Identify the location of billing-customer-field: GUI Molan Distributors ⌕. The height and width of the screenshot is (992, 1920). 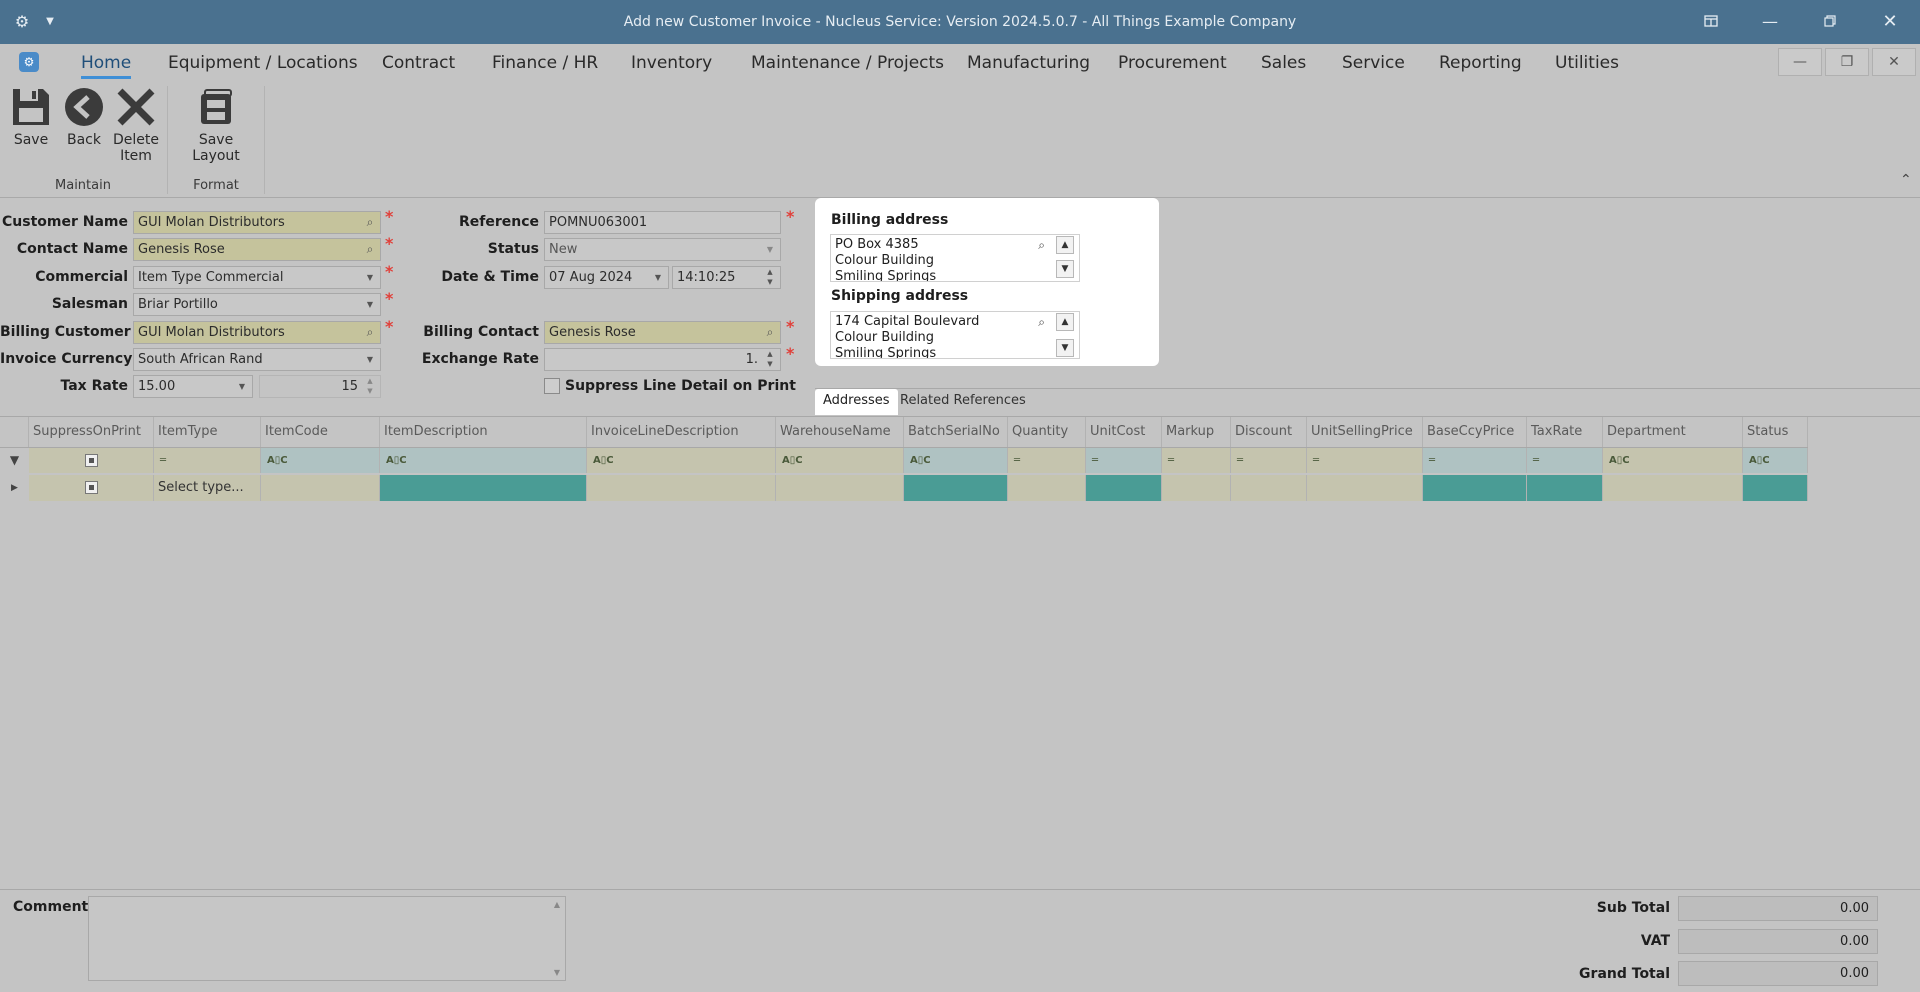
(257, 332).